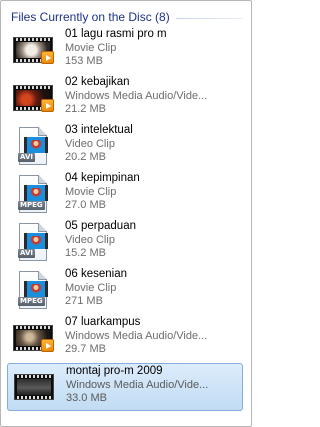 This screenshot has width=320, height=427. I want to click on file-name: montaj pro-m 2009, so click(114, 371).